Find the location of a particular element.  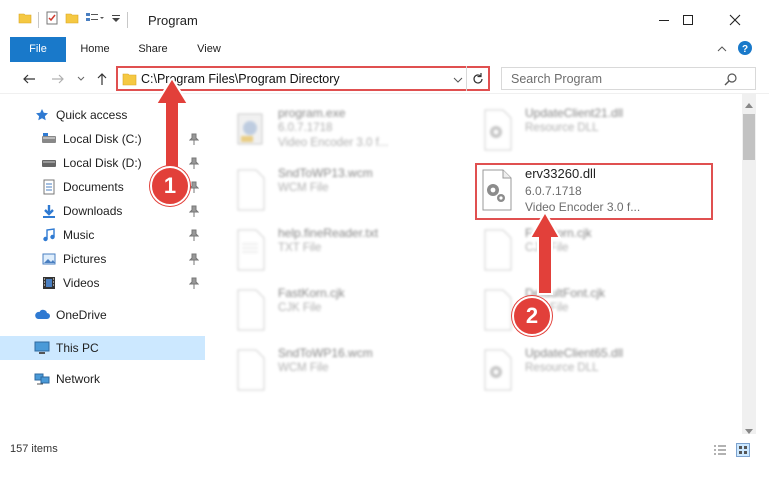

ribbon-tabs: File Home Share View ? is located at coordinates (384, 64).